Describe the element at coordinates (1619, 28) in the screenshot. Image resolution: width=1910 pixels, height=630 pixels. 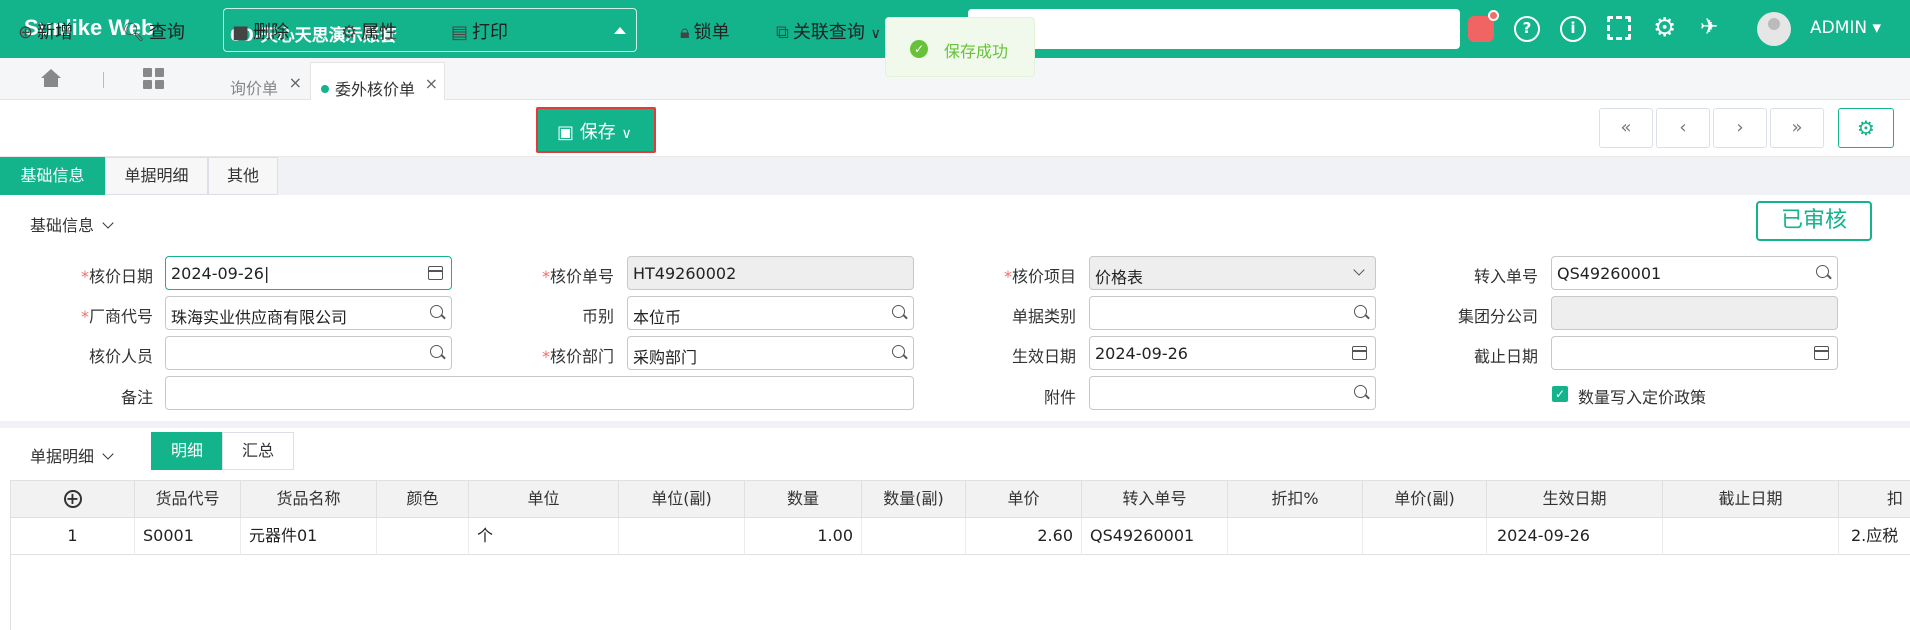
I see `fullscreen-icon` at that location.